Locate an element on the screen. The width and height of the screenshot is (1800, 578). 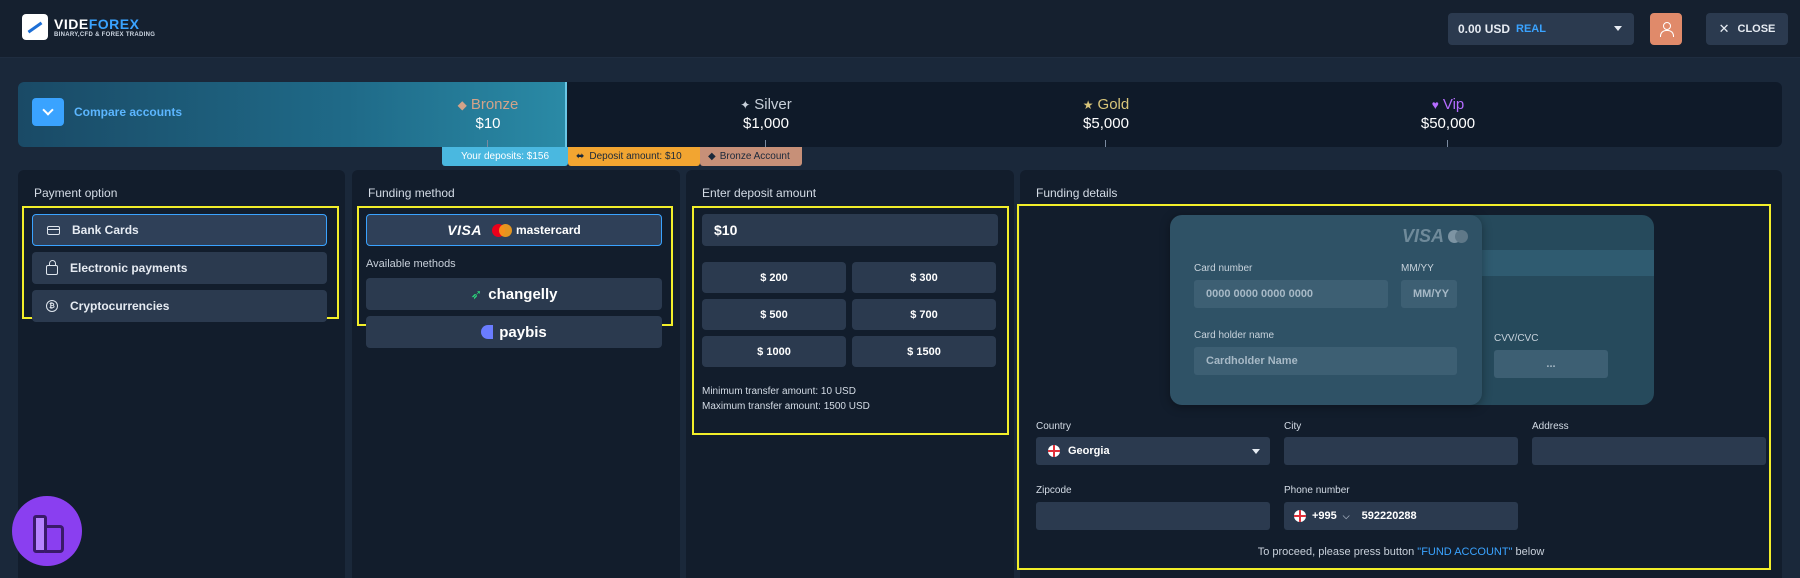
expiry-input: MM/YY is located at coordinates (1429, 294).